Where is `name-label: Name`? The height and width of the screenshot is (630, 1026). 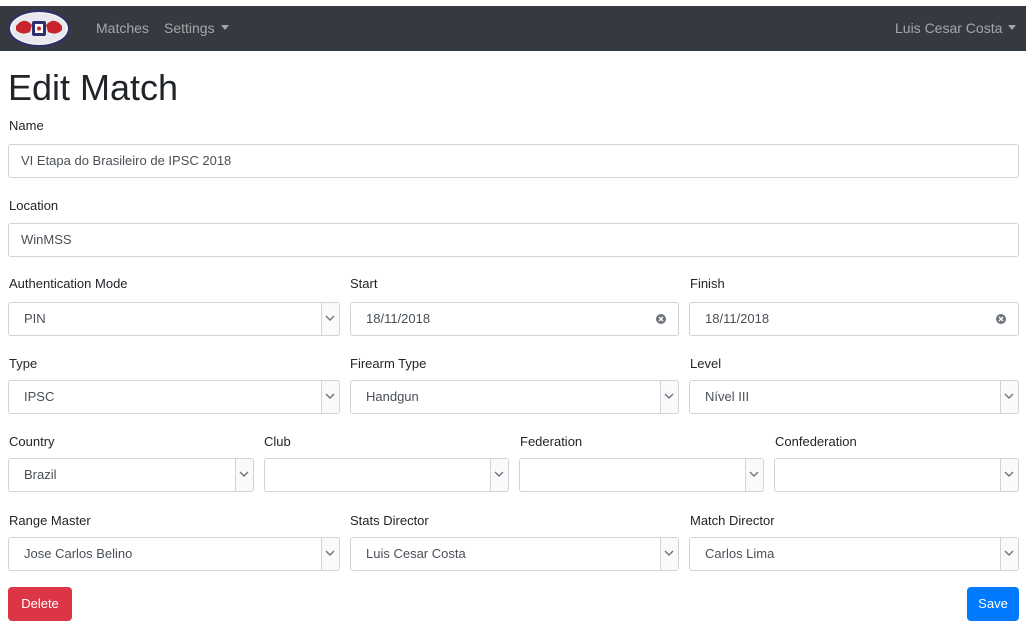 name-label: Name is located at coordinates (26, 125).